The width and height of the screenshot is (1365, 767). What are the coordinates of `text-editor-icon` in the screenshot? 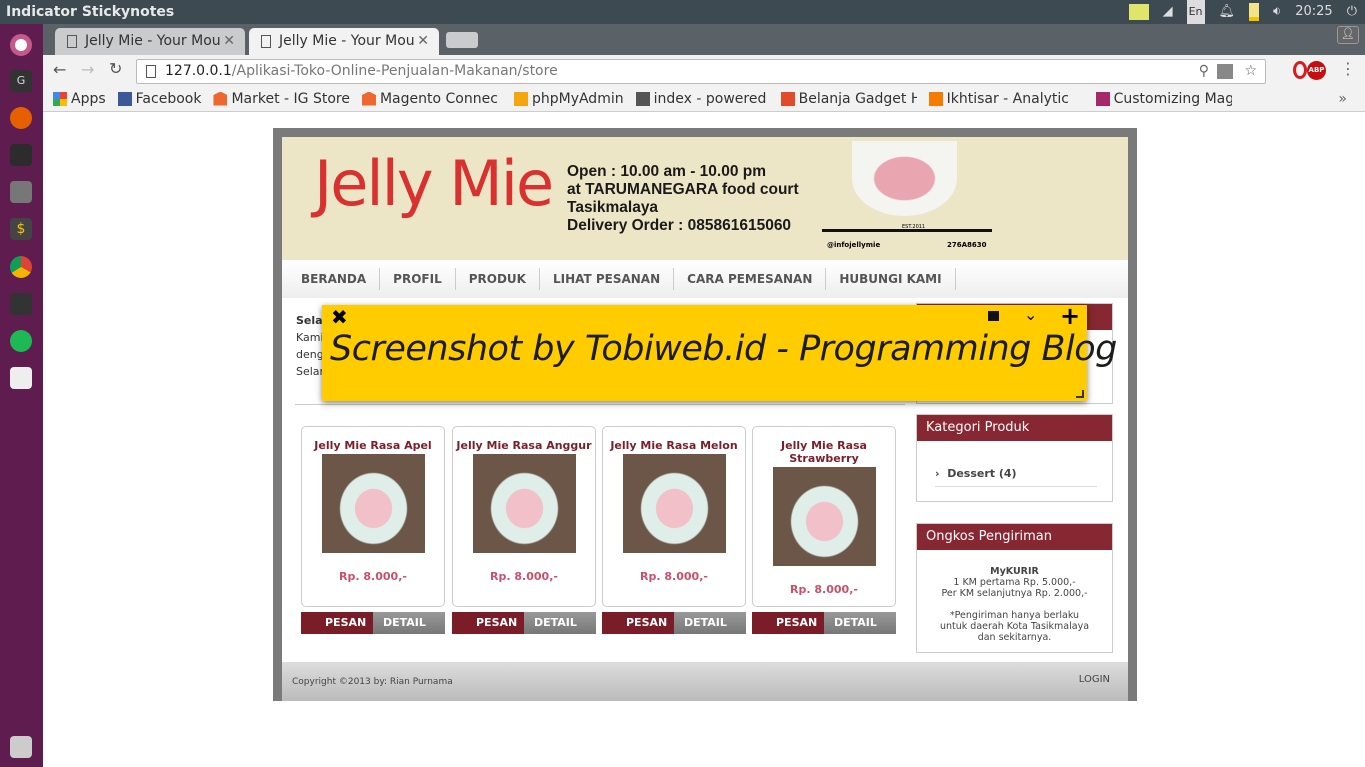 It's located at (21, 378).